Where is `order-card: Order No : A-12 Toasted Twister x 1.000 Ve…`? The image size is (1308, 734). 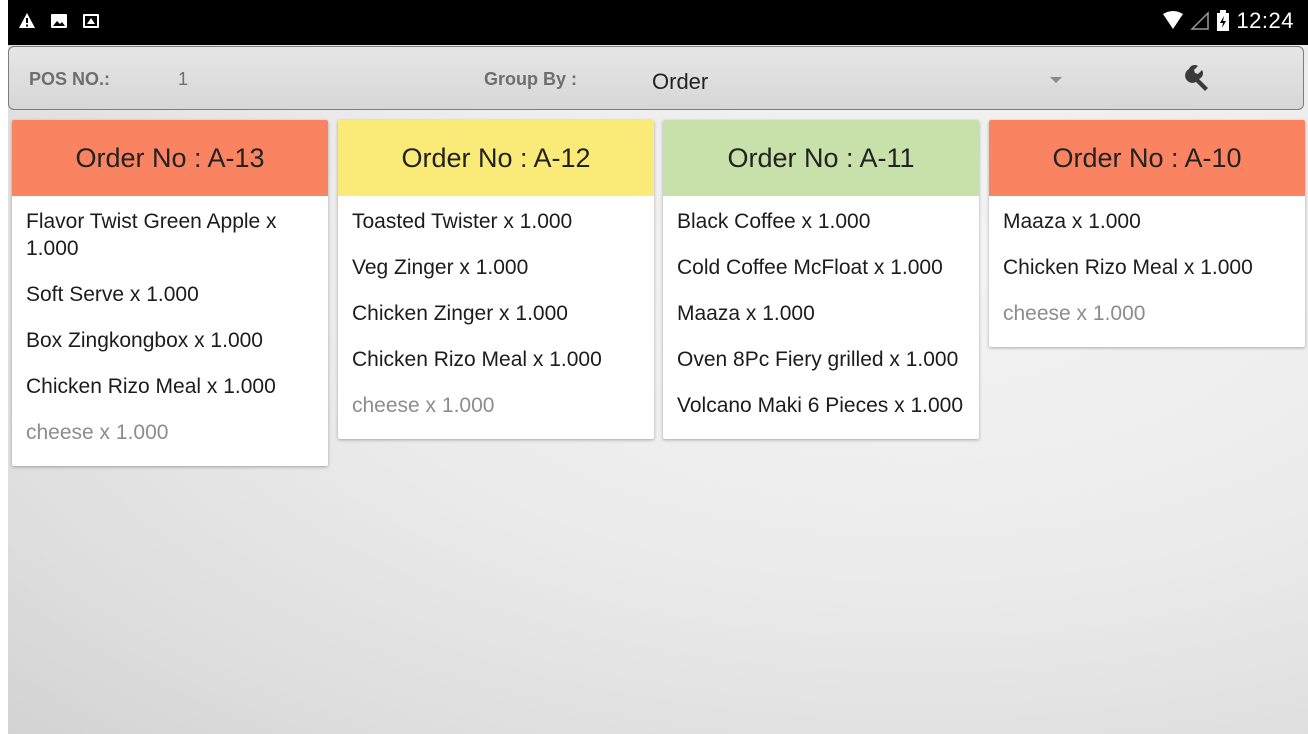
order-card: Order No : A-12 Toasted Twister x 1.000 Ve… is located at coordinates (496, 279).